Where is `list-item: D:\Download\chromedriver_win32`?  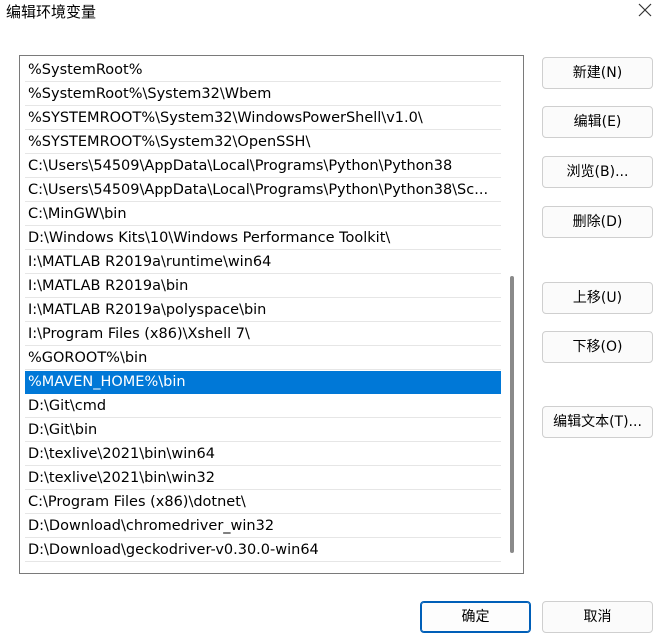
list-item: D:\Download\chromedriver_win32 is located at coordinates (263, 526).